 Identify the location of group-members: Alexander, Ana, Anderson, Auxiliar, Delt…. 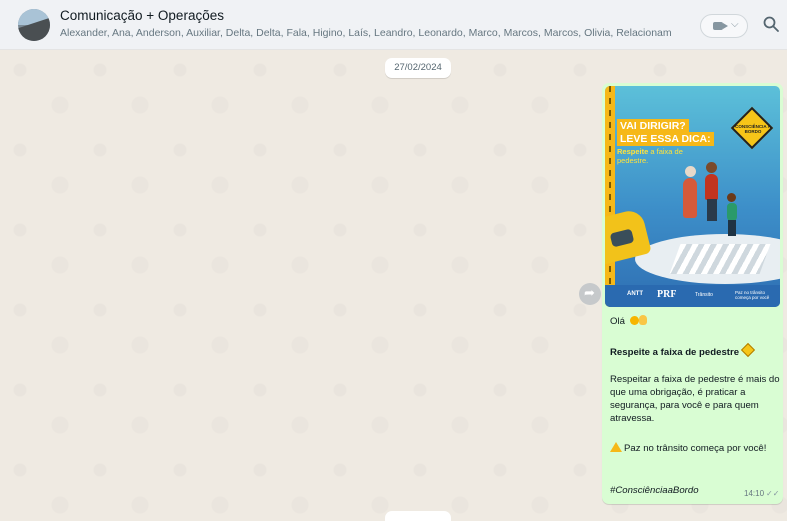
(366, 33).